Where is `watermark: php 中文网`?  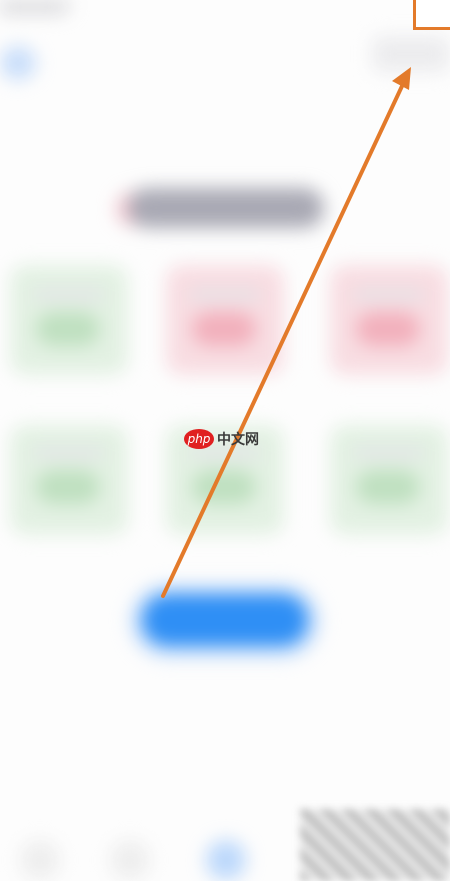 watermark: php 中文网 is located at coordinates (221, 439).